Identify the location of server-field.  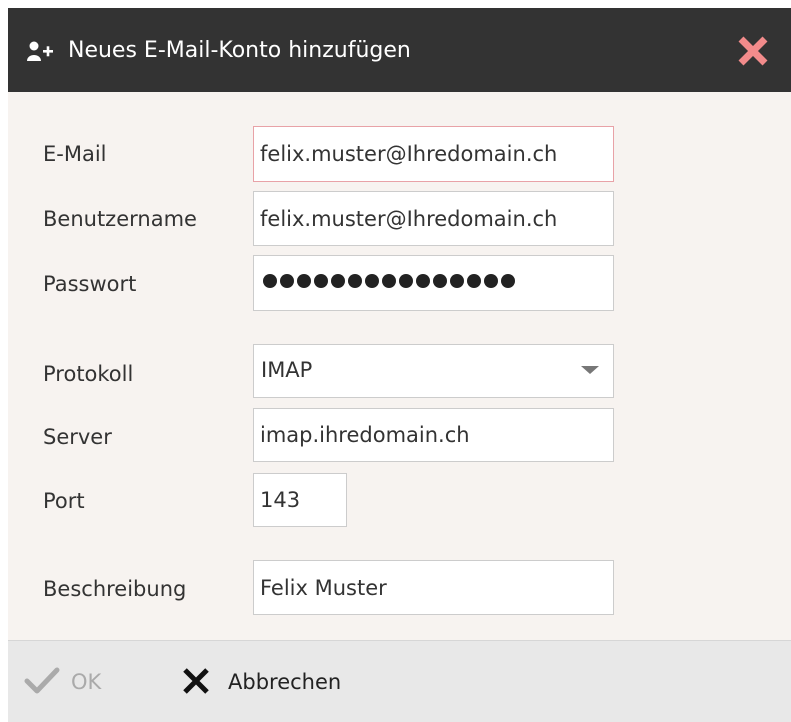
(433, 435).